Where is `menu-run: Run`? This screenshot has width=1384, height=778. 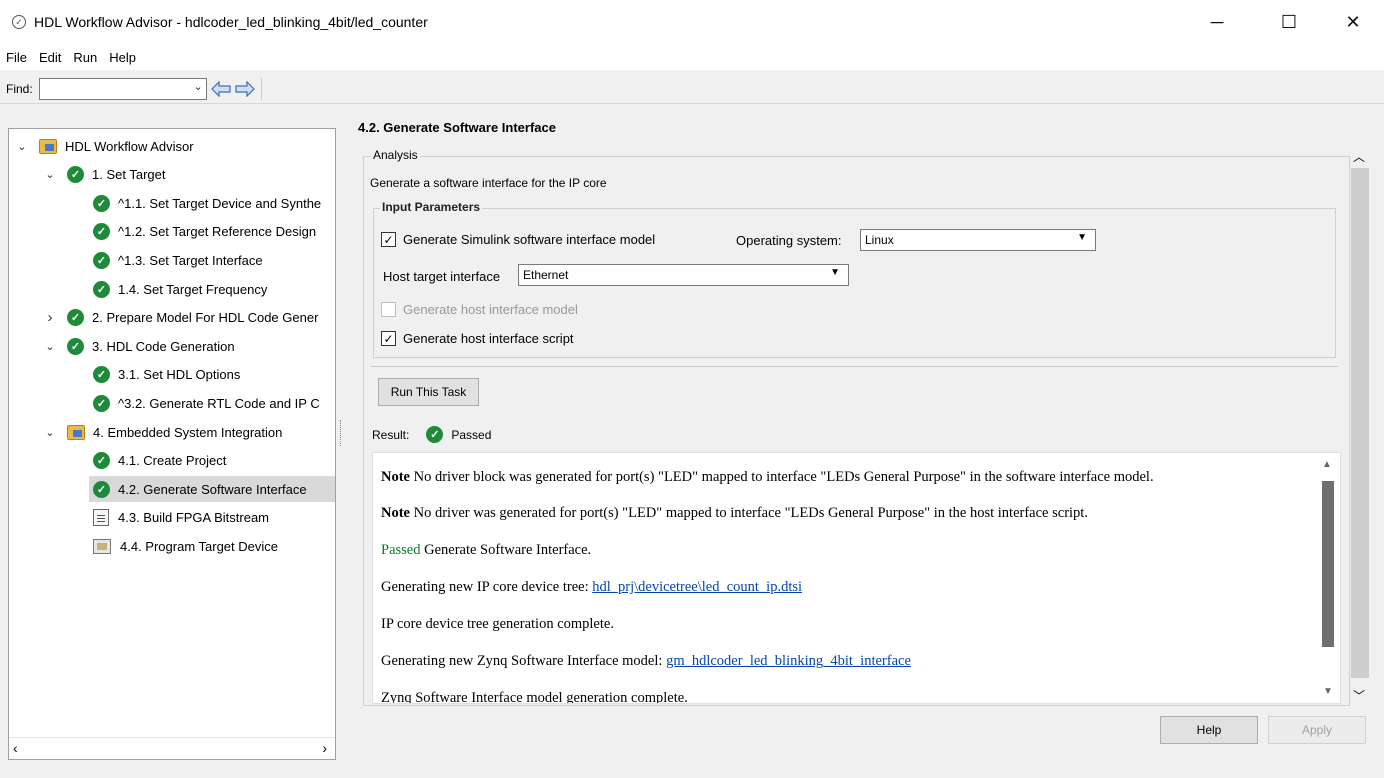 menu-run: Run is located at coordinates (85, 57).